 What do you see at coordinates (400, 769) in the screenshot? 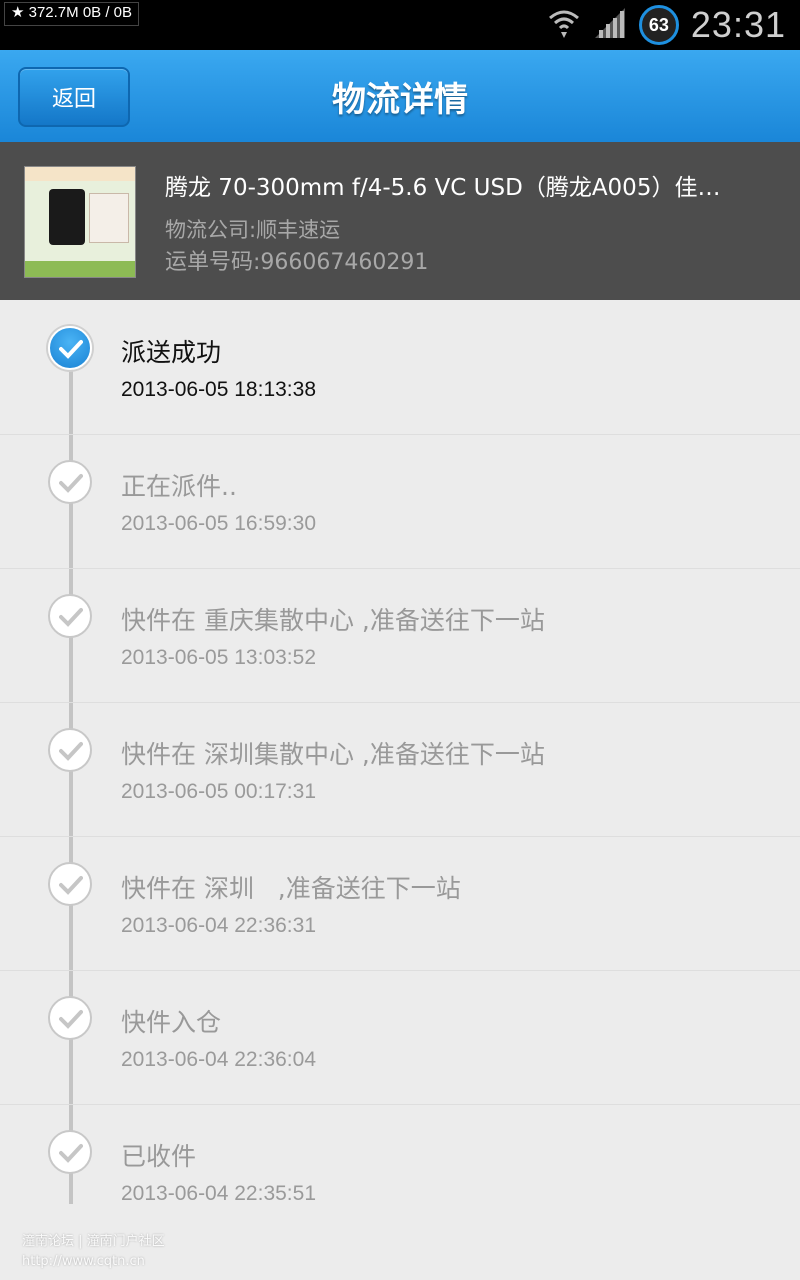
I see `timeline-item: 快件在 深圳集散中心 ,准备送往下一站 2013-06-05 00:17:31` at bounding box center [400, 769].